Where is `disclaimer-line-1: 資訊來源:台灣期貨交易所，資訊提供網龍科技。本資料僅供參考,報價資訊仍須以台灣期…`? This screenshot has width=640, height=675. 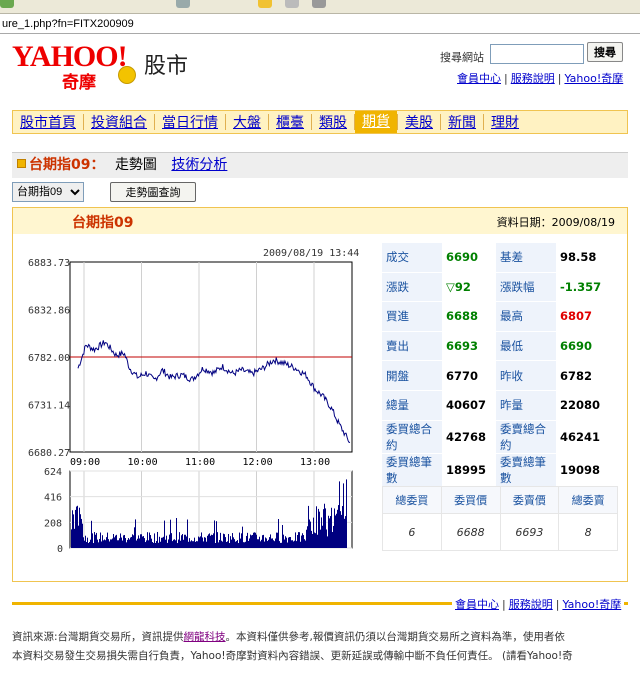 disclaimer-line-1: 資訊來源:台灣期貨交易所，資訊提供網龍科技。本資料僅供參考,報價資訊仍須以台灣期… is located at coordinates (320, 637).